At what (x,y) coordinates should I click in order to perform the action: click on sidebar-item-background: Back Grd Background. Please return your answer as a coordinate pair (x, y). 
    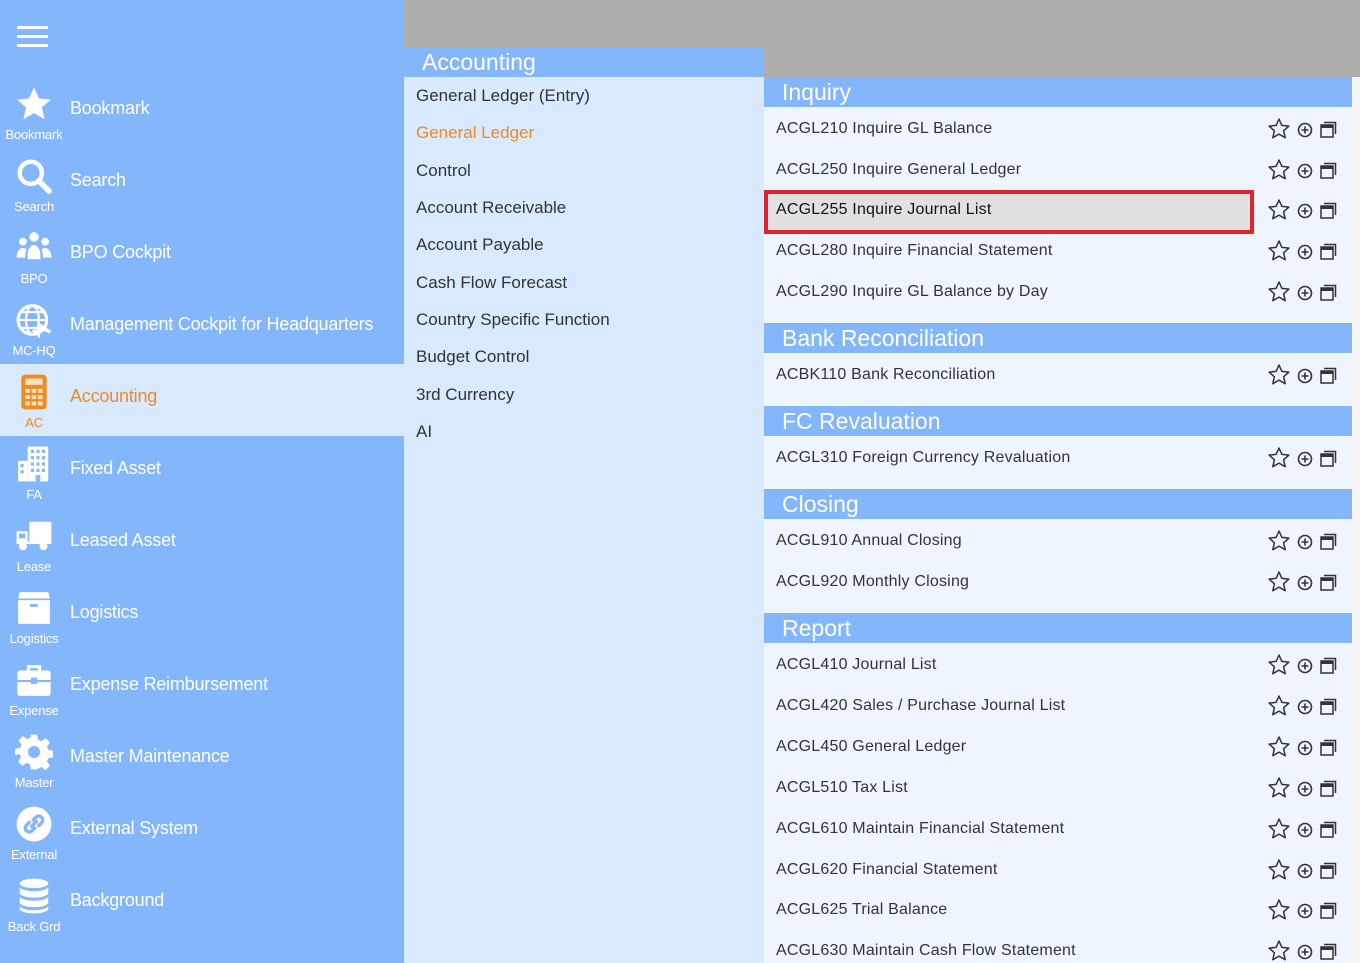
    Looking at the image, I should click on (202, 904).